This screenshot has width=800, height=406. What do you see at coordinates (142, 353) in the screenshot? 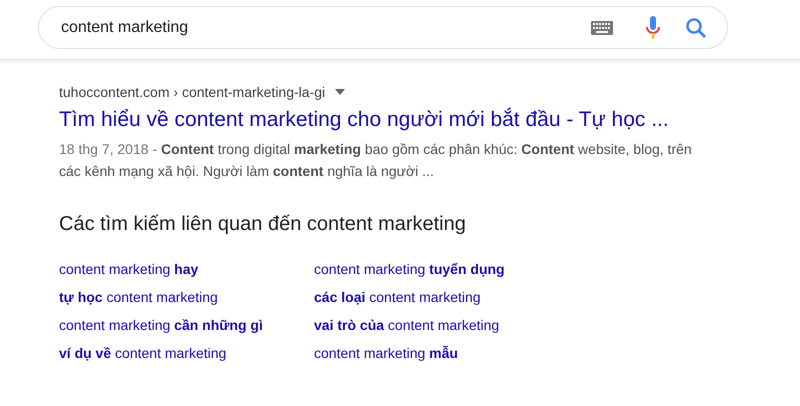
I see `related-search-link: ví dụ về content marketing` at bounding box center [142, 353].